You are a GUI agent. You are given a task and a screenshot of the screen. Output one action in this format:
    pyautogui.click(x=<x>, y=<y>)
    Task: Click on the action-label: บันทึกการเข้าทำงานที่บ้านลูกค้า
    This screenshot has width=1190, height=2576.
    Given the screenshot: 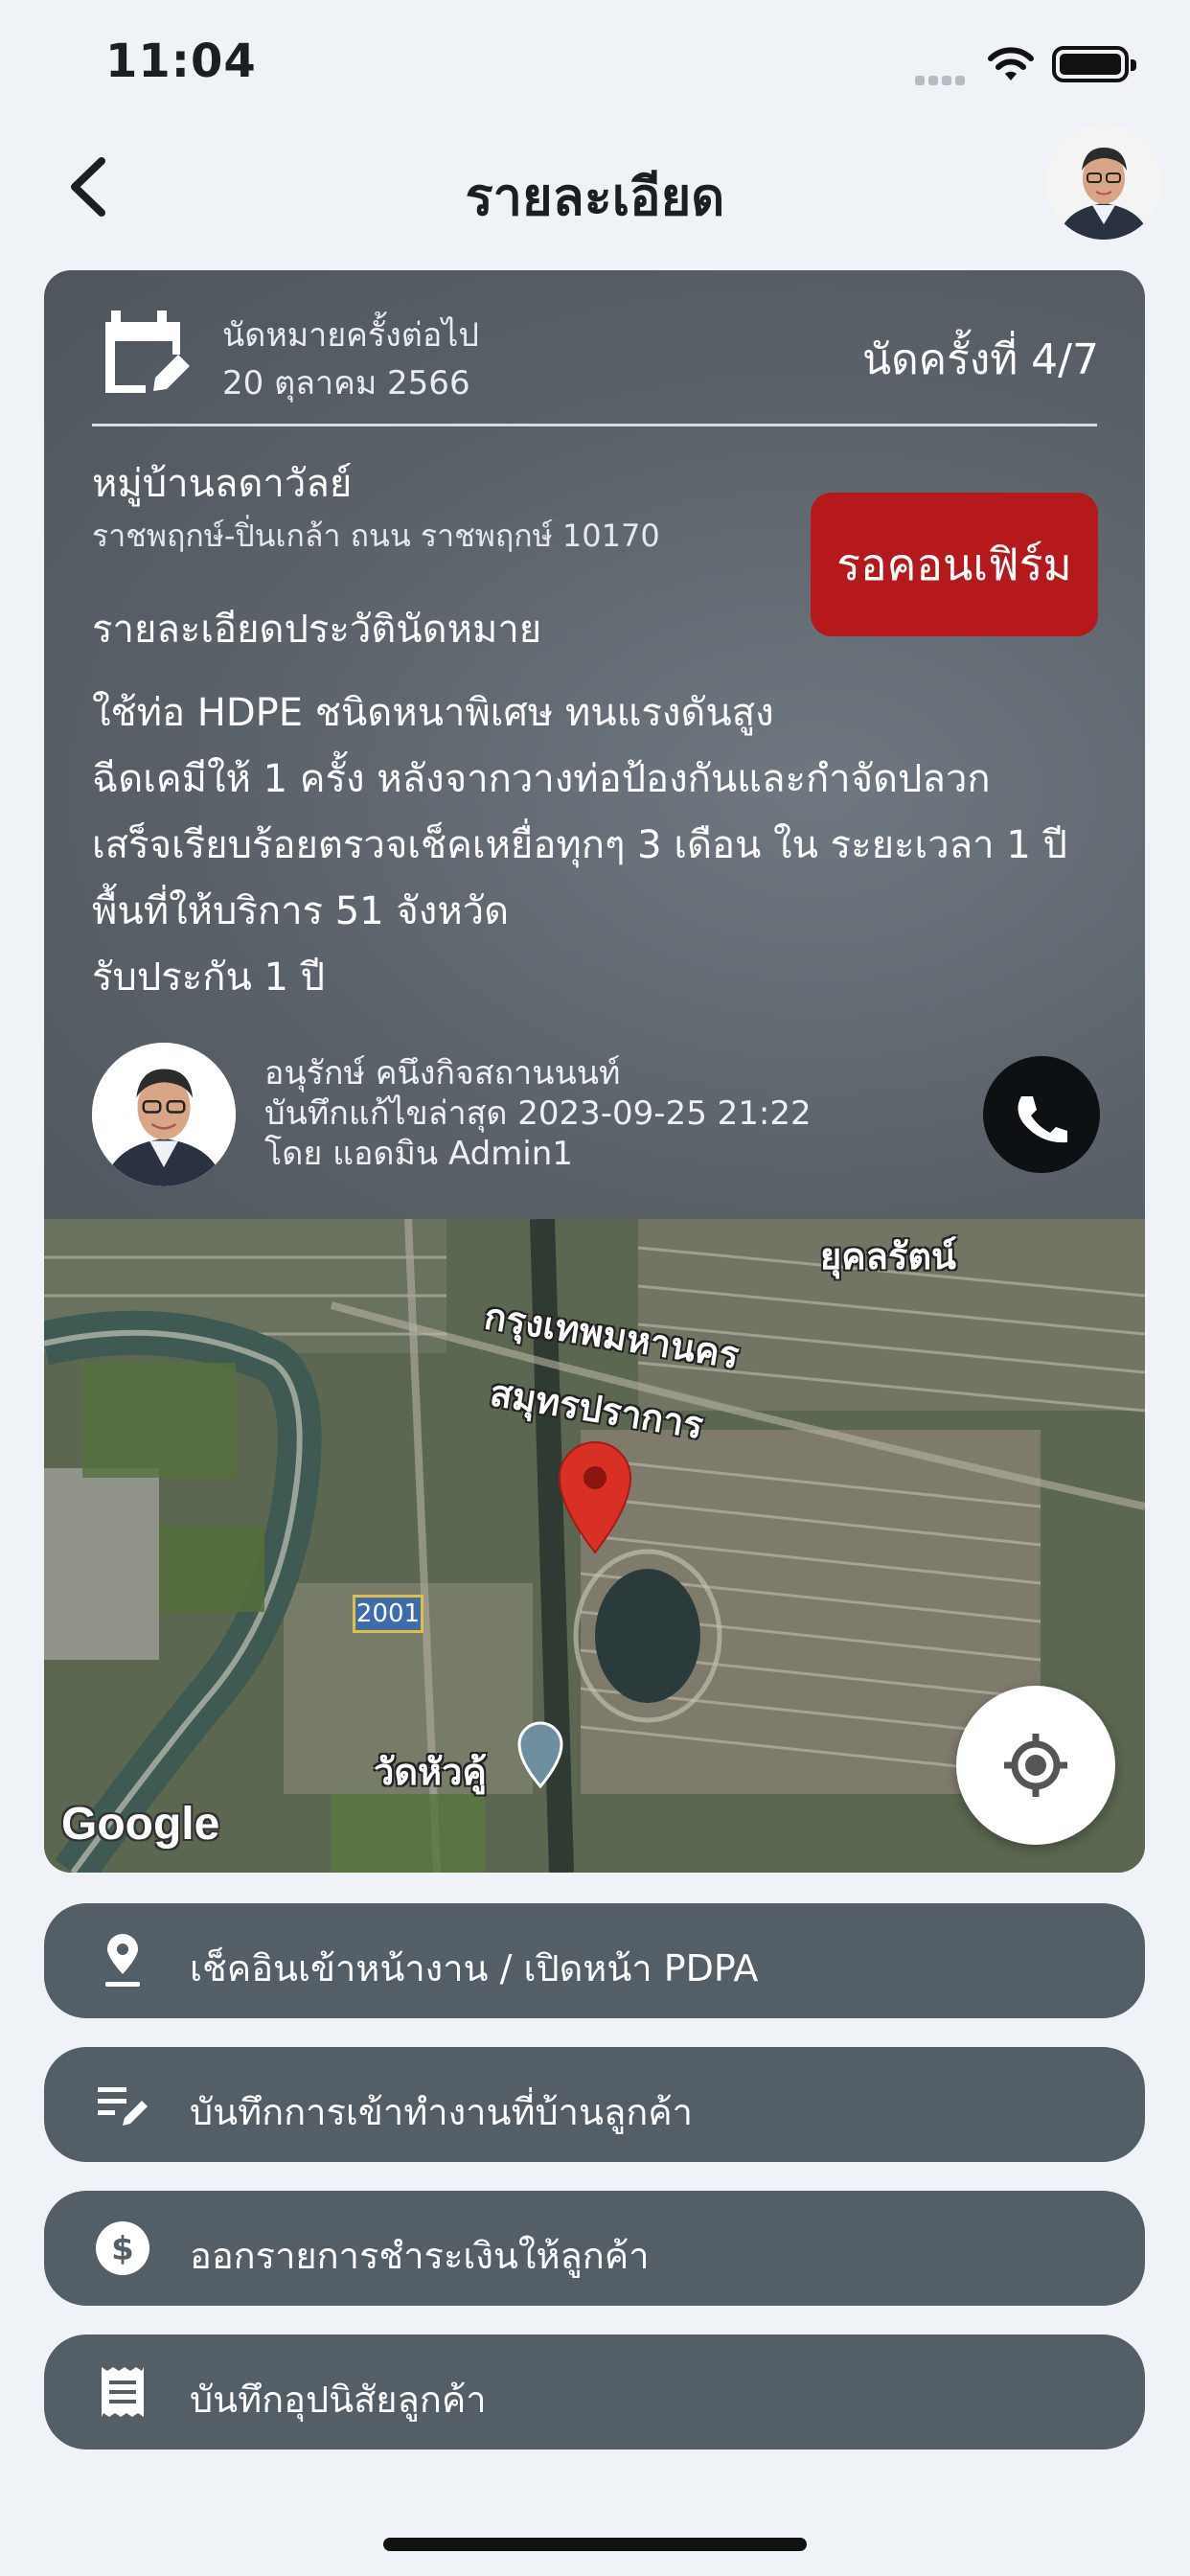 What is the action you would take?
    pyautogui.click(x=442, y=2112)
    